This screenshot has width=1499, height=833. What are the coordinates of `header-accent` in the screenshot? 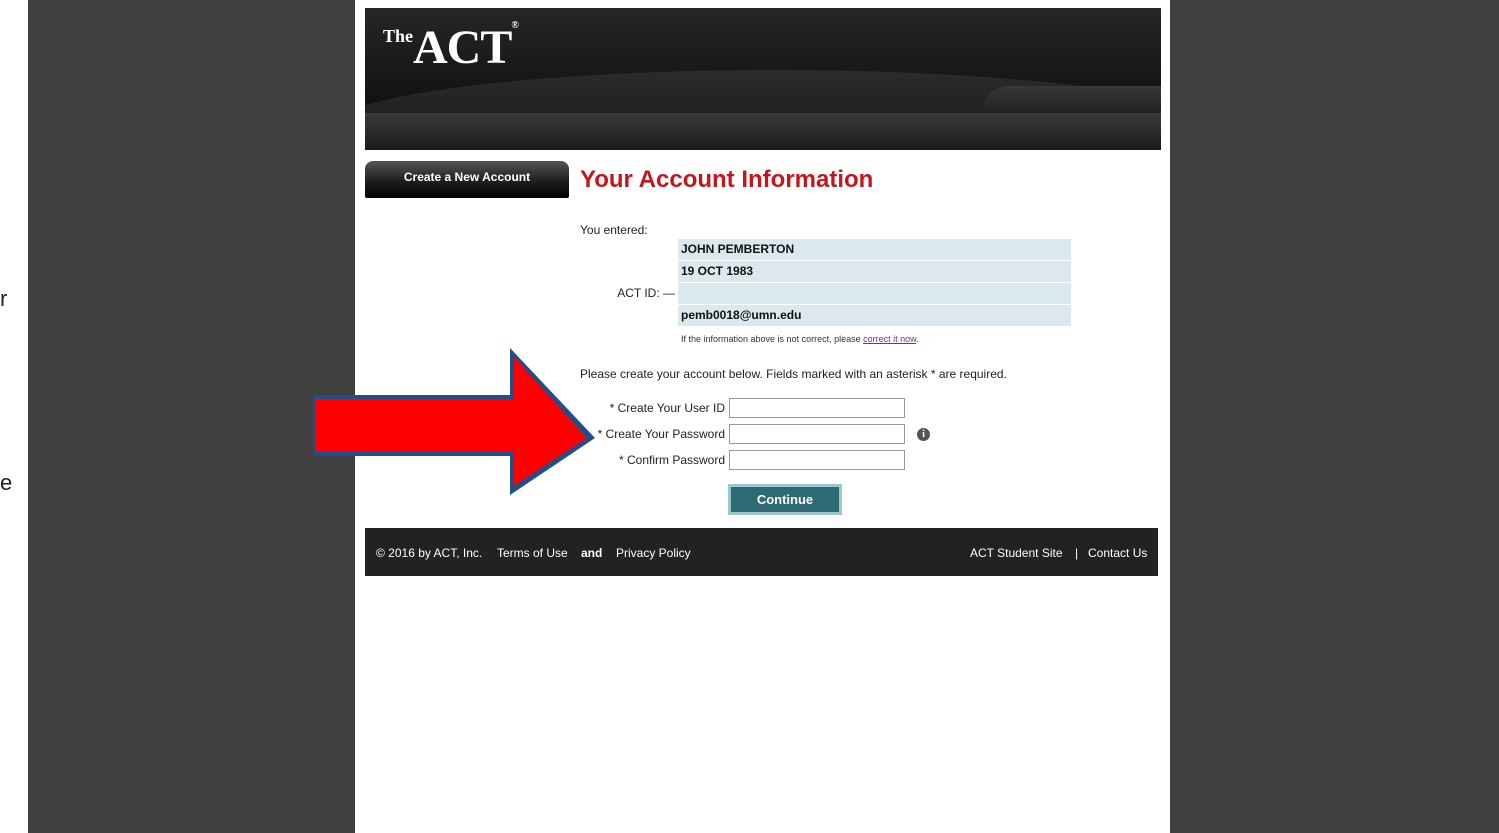 It's located at (1071, 100).